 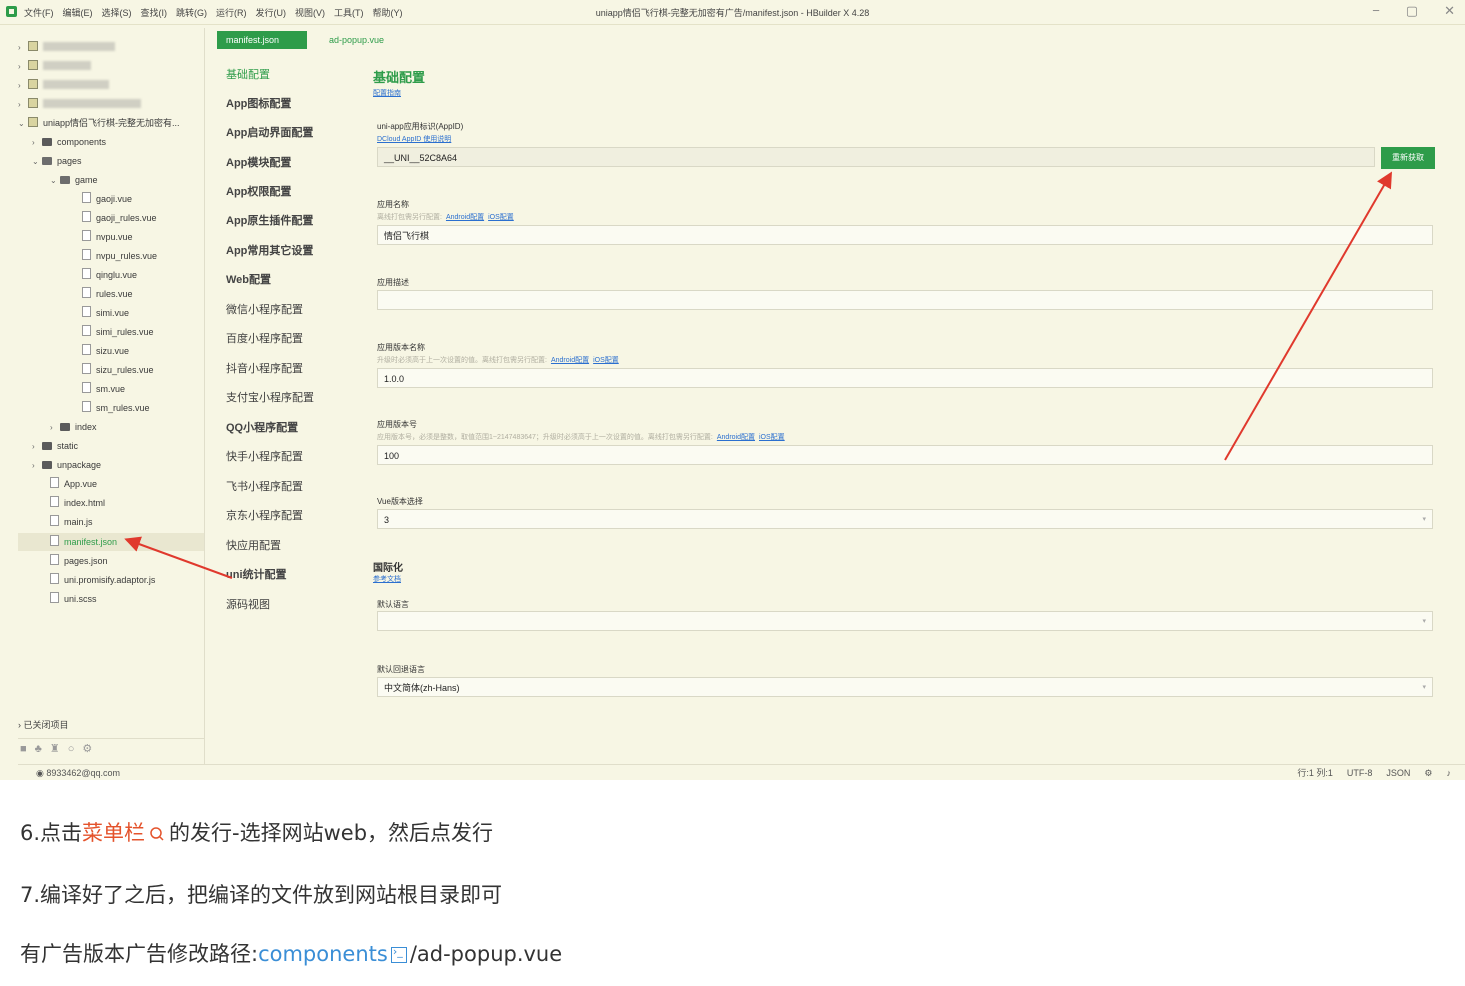 I want to click on plugin-icon: ♣, so click(x=38, y=749).